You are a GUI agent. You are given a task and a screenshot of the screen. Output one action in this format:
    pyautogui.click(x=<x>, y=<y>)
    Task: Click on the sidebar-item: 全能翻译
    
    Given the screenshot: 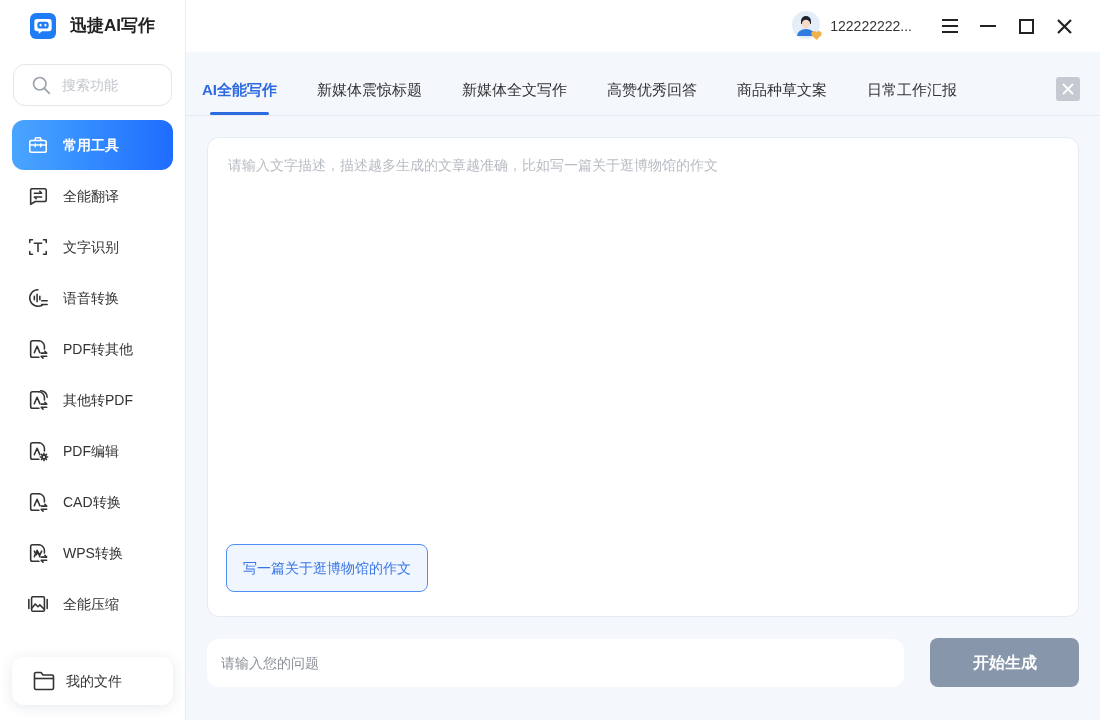 What is the action you would take?
    pyautogui.click(x=92, y=196)
    